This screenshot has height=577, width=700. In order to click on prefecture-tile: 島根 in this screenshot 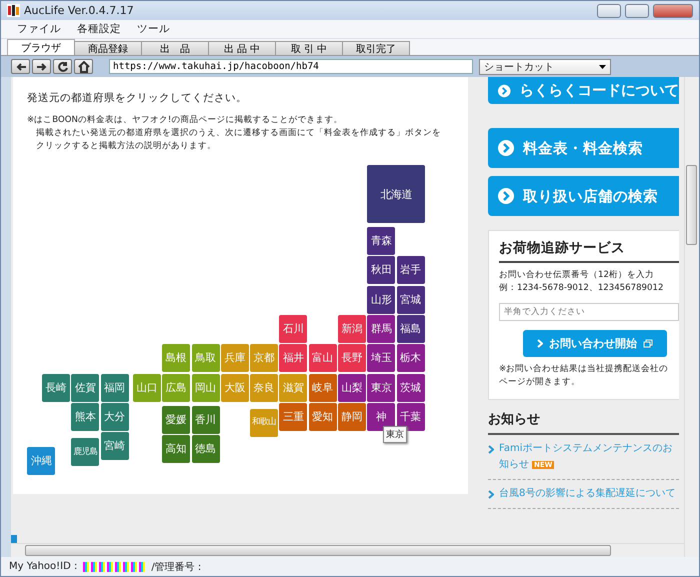, I will do `click(176, 358)`.